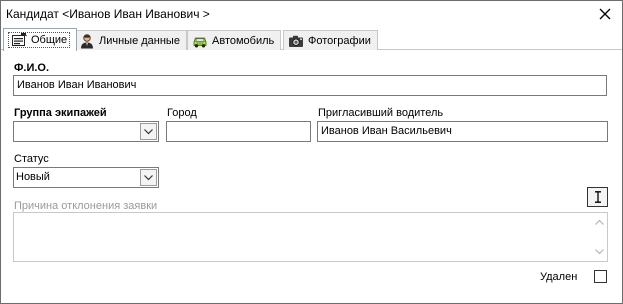 This screenshot has height=304, width=623. I want to click on tab-personal-data: Личные данные, so click(130, 40).